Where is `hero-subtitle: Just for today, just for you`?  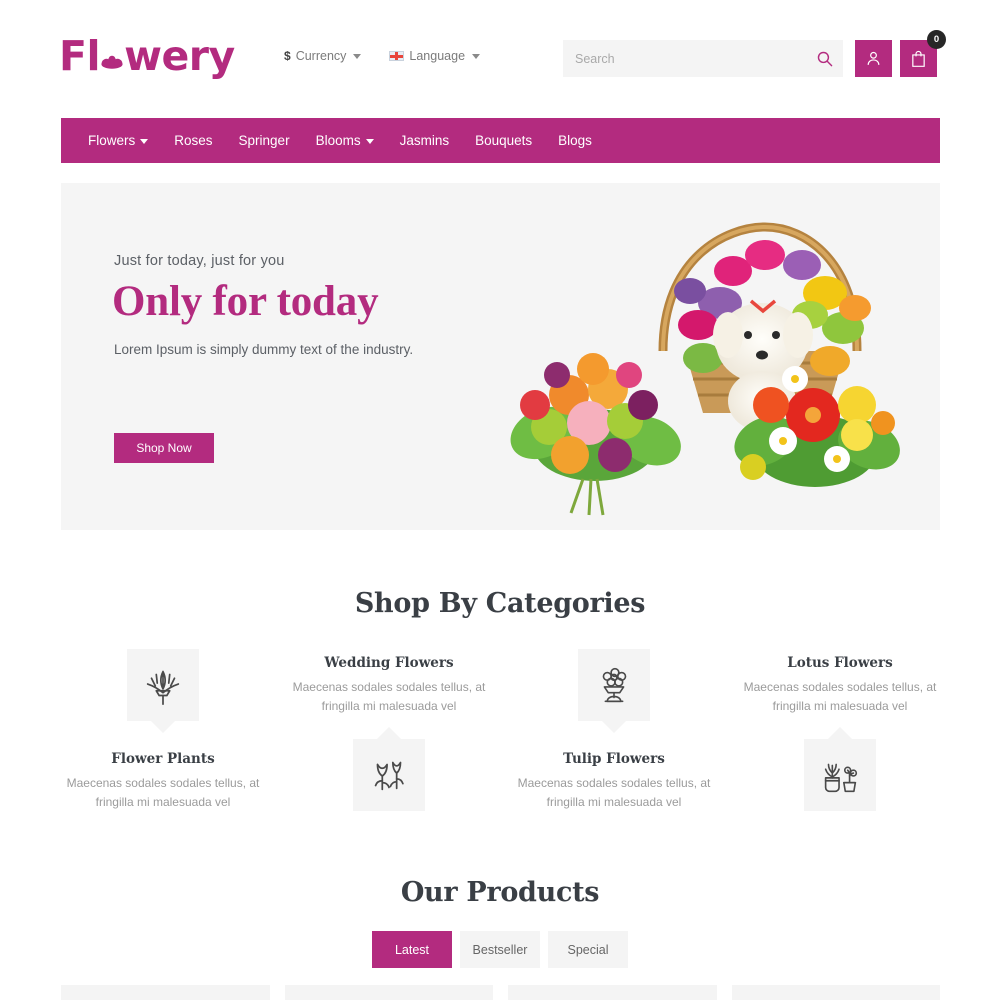
hero-subtitle: Just for today, just for you is located at coordinates (199, 261).